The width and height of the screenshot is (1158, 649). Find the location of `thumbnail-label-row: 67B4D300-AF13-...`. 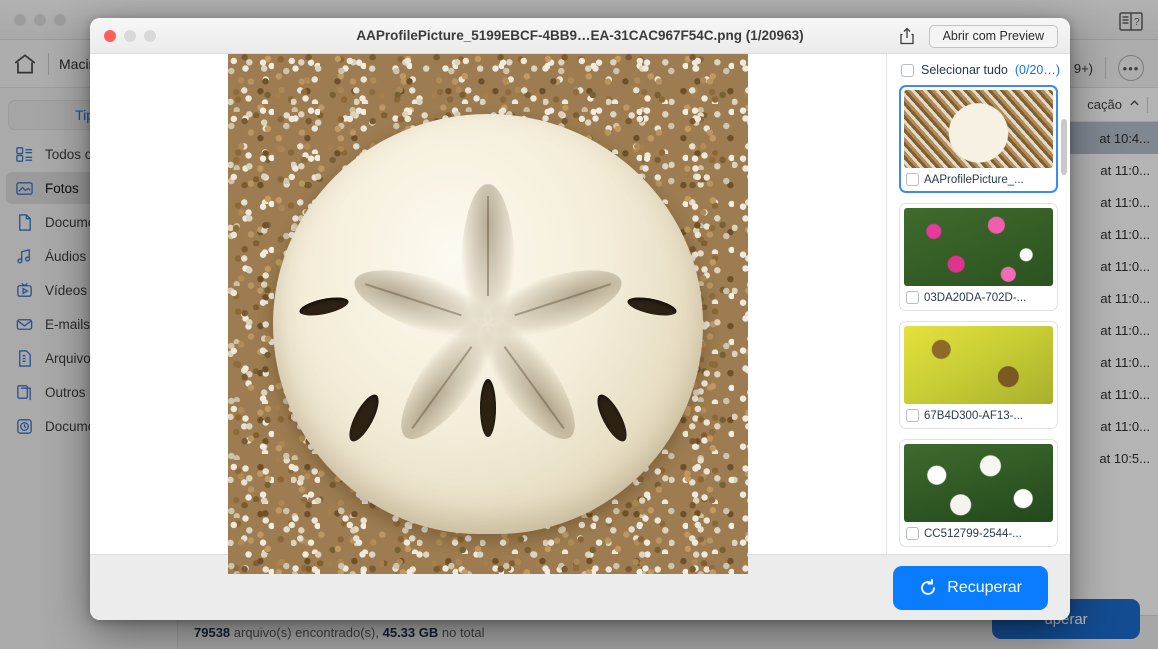

thumbnail-label-row: 67B4D300-AF13-... is located at coordinates (978, 414).